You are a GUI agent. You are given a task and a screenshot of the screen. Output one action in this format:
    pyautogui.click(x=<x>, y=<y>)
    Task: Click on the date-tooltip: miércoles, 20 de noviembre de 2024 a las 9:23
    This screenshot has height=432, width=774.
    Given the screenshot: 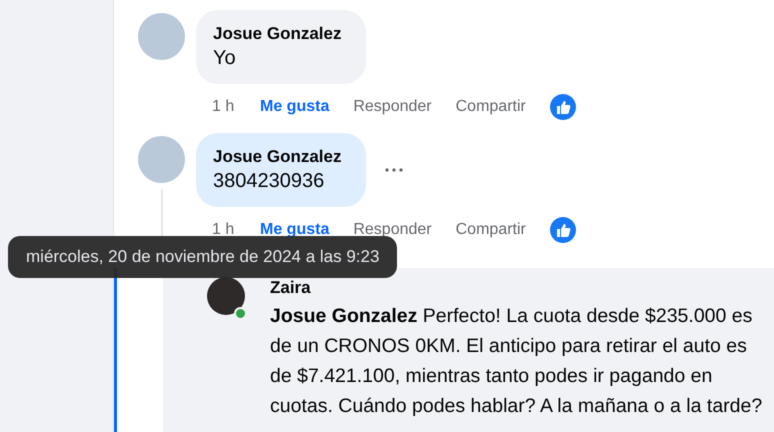 What is the action you would take?
    pyautogui.click(x=203, y=257)
    